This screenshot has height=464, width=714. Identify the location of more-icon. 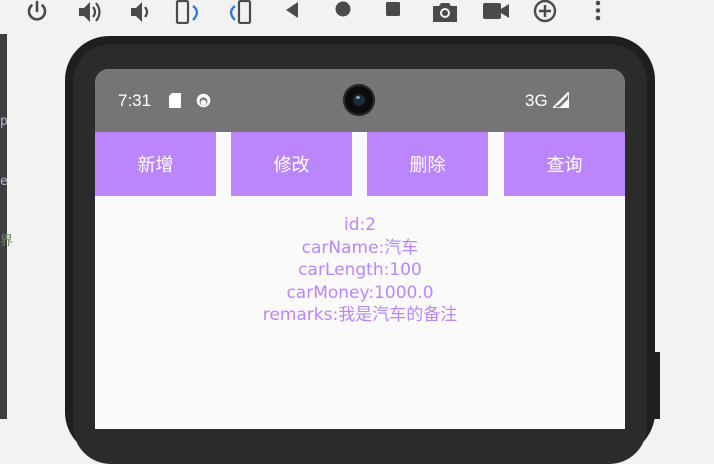
(598, 12).